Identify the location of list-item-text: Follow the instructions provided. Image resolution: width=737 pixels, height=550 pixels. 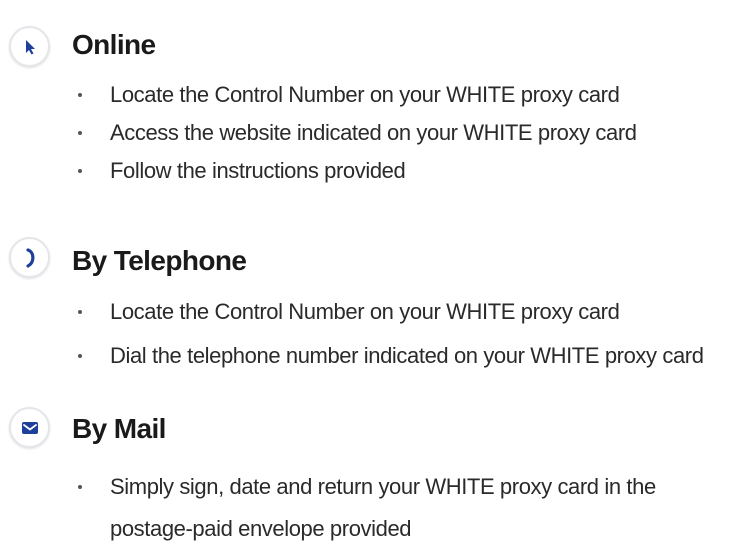
(258, 170).